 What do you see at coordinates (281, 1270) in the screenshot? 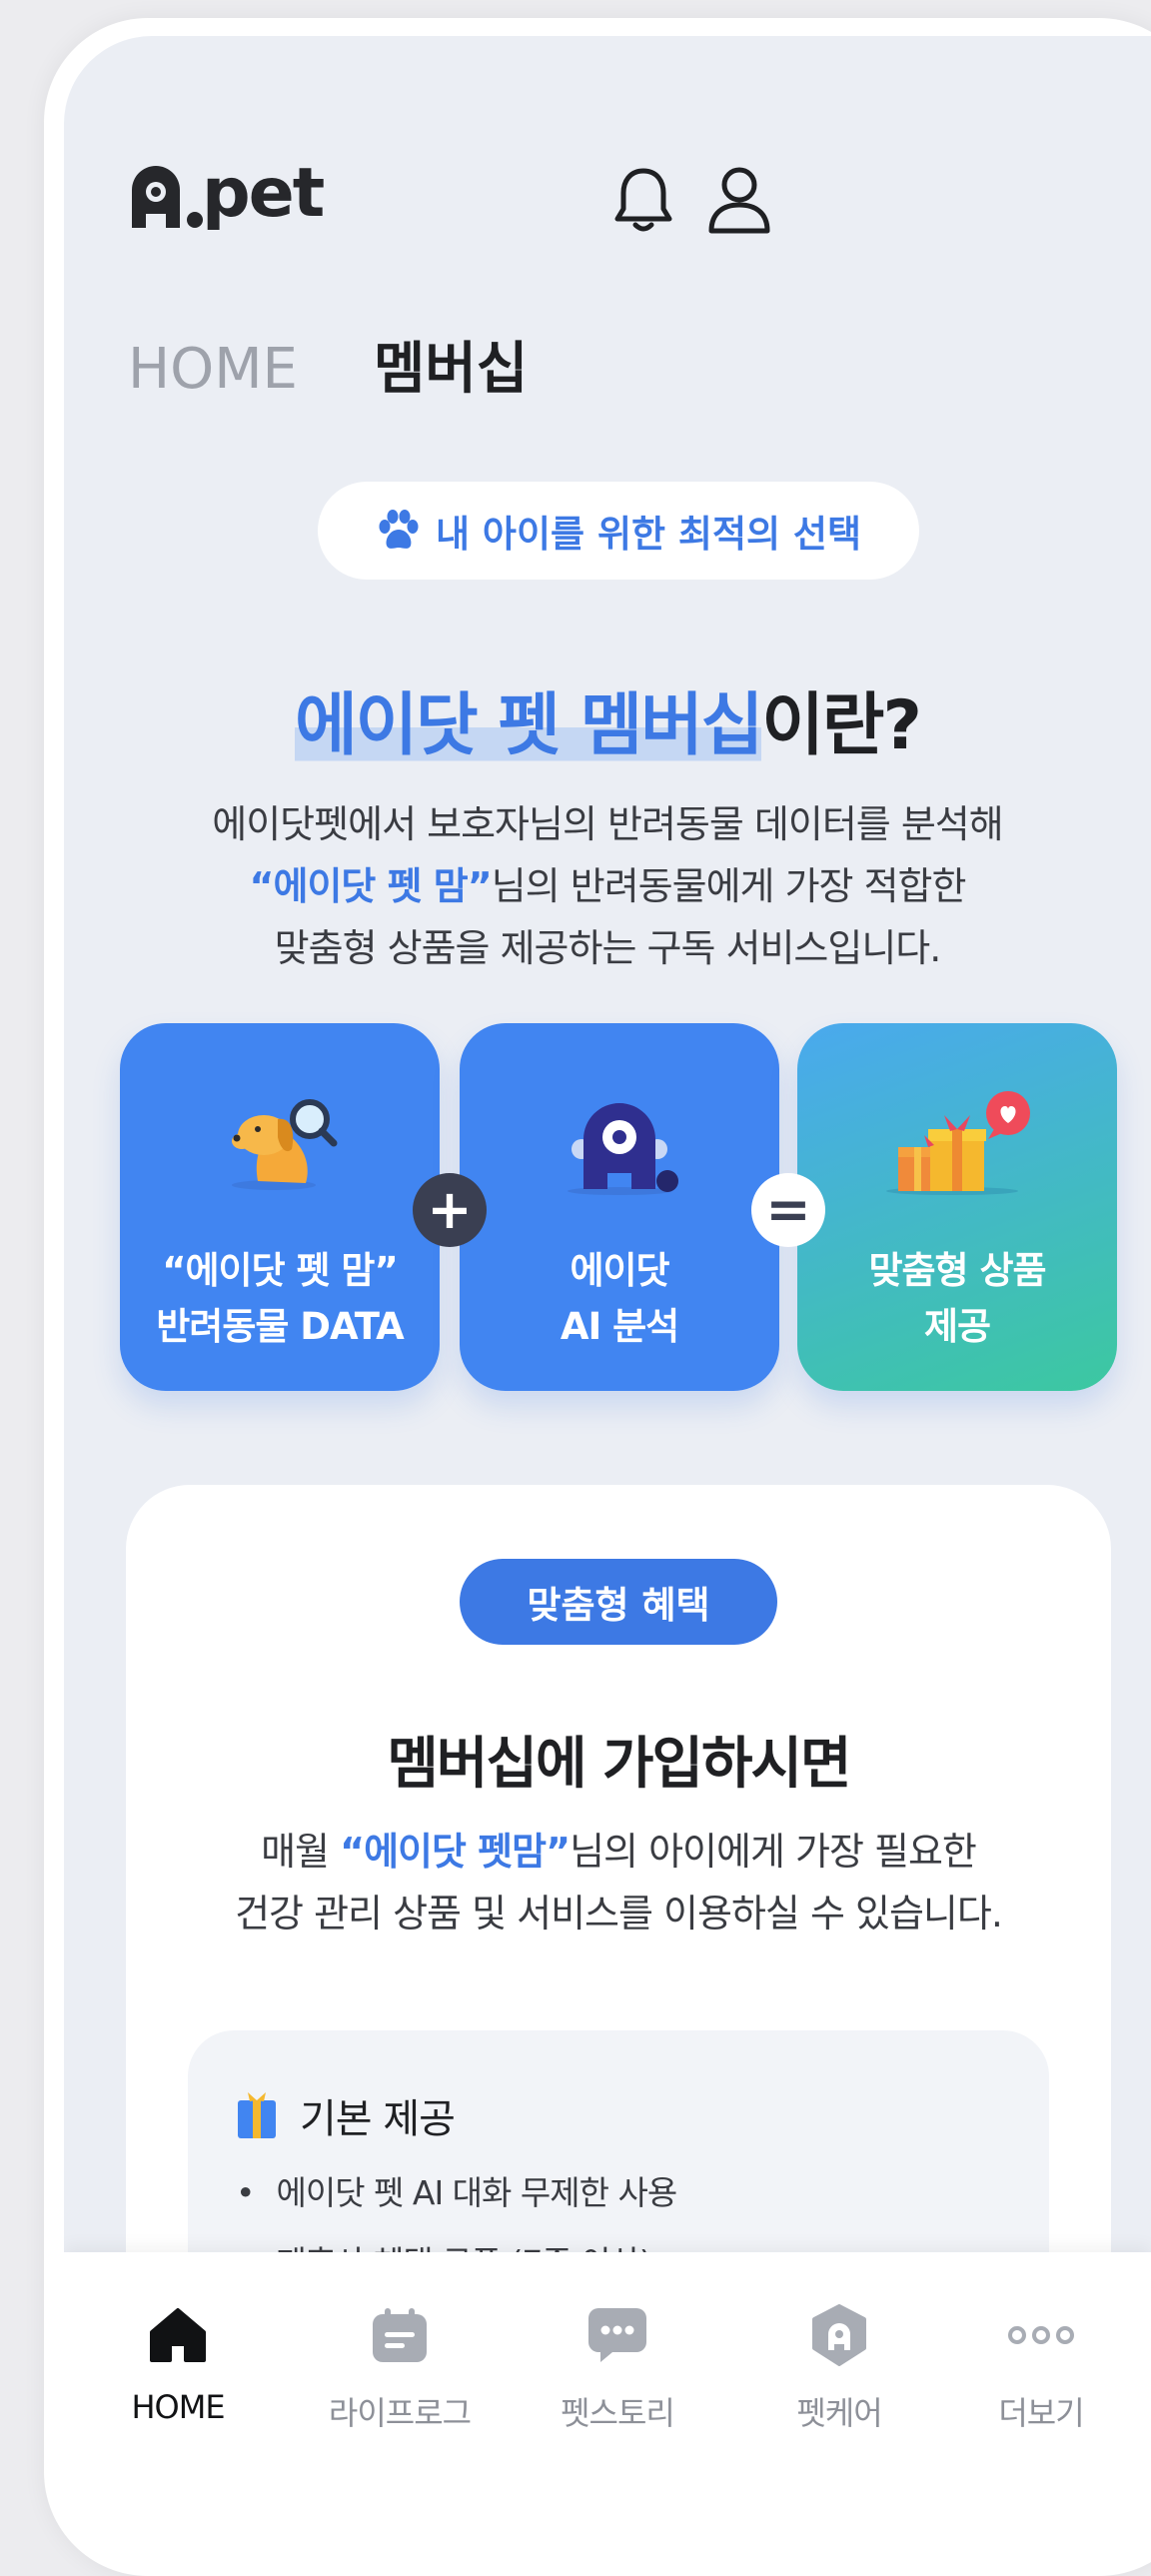
I see `card-pet-data-line1: “에이닷 펫 맘”` at bounding box center [281, 1270].